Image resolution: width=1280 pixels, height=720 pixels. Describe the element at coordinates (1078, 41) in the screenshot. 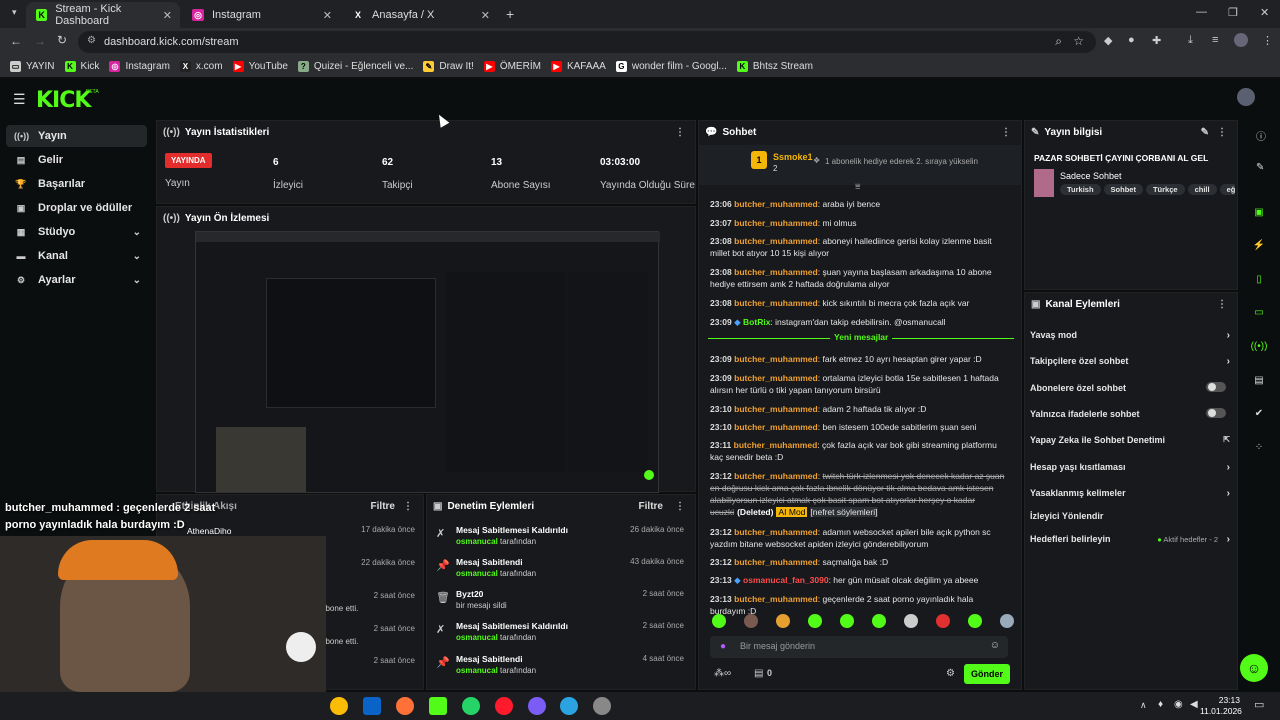

I see `bookmark-star-icon: ☆` at that location.